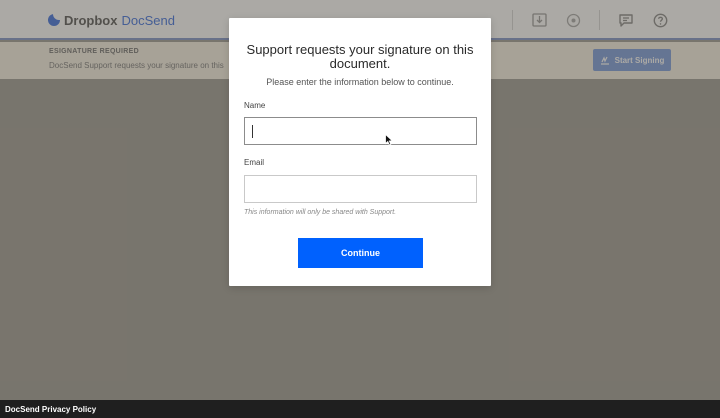 Image resolution: width=720 pixels, height=418 pixels. Describe the element at coordinates (389, 140) in the screenshot. I see `mouse-pointer-icon` at that location.